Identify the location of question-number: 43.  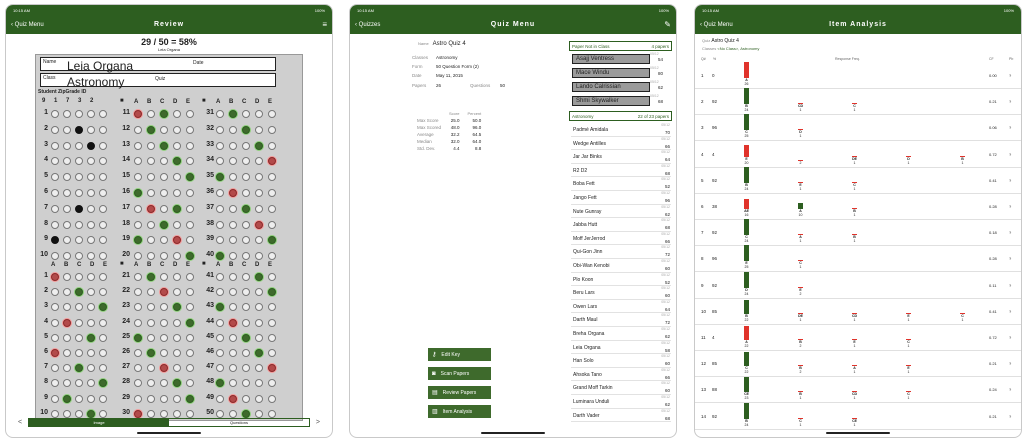
(210, 306).